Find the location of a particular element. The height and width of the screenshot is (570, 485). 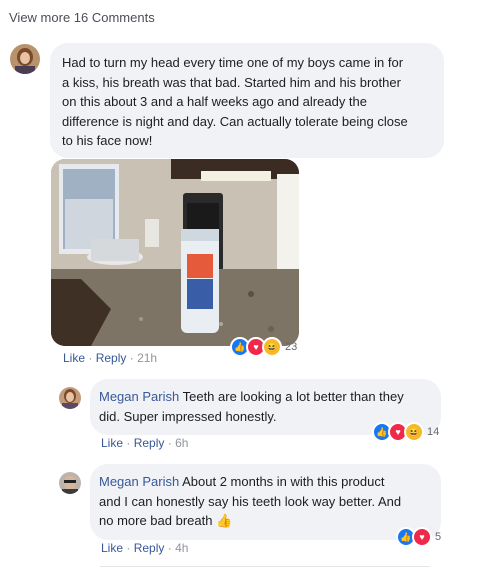

comment-reactions: 👍 ♥ 😆 23 is located at coordinates (263, 347).